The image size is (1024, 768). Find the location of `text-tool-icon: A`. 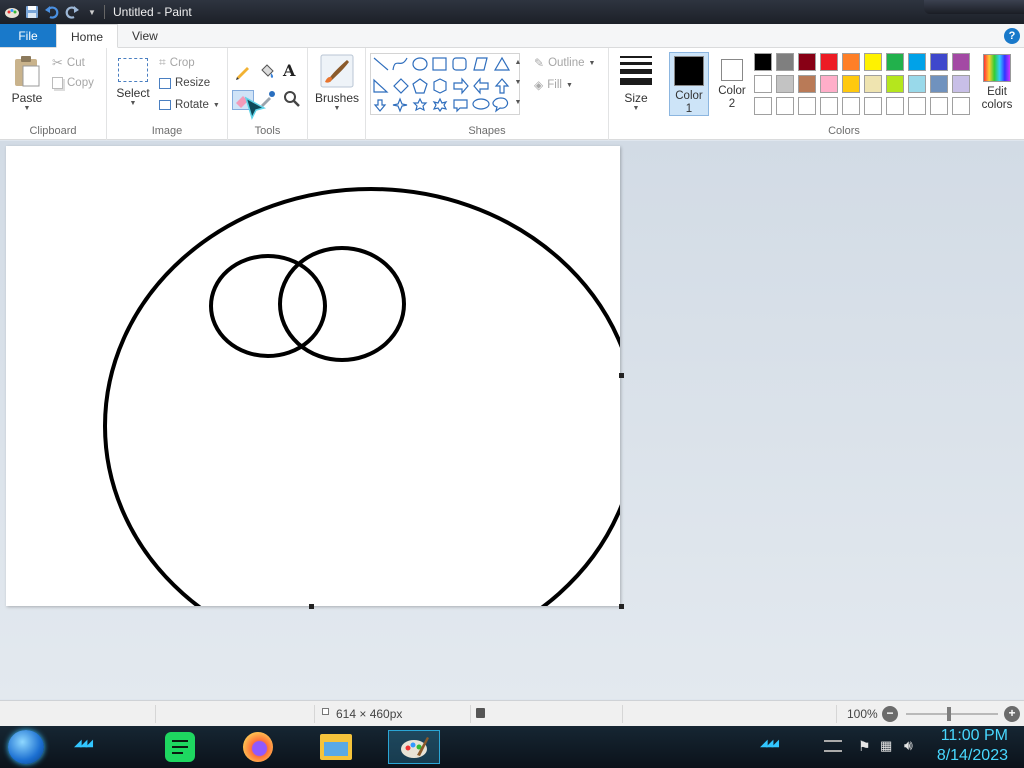

text-tool-icon: A is located at coordinates (289, 70).